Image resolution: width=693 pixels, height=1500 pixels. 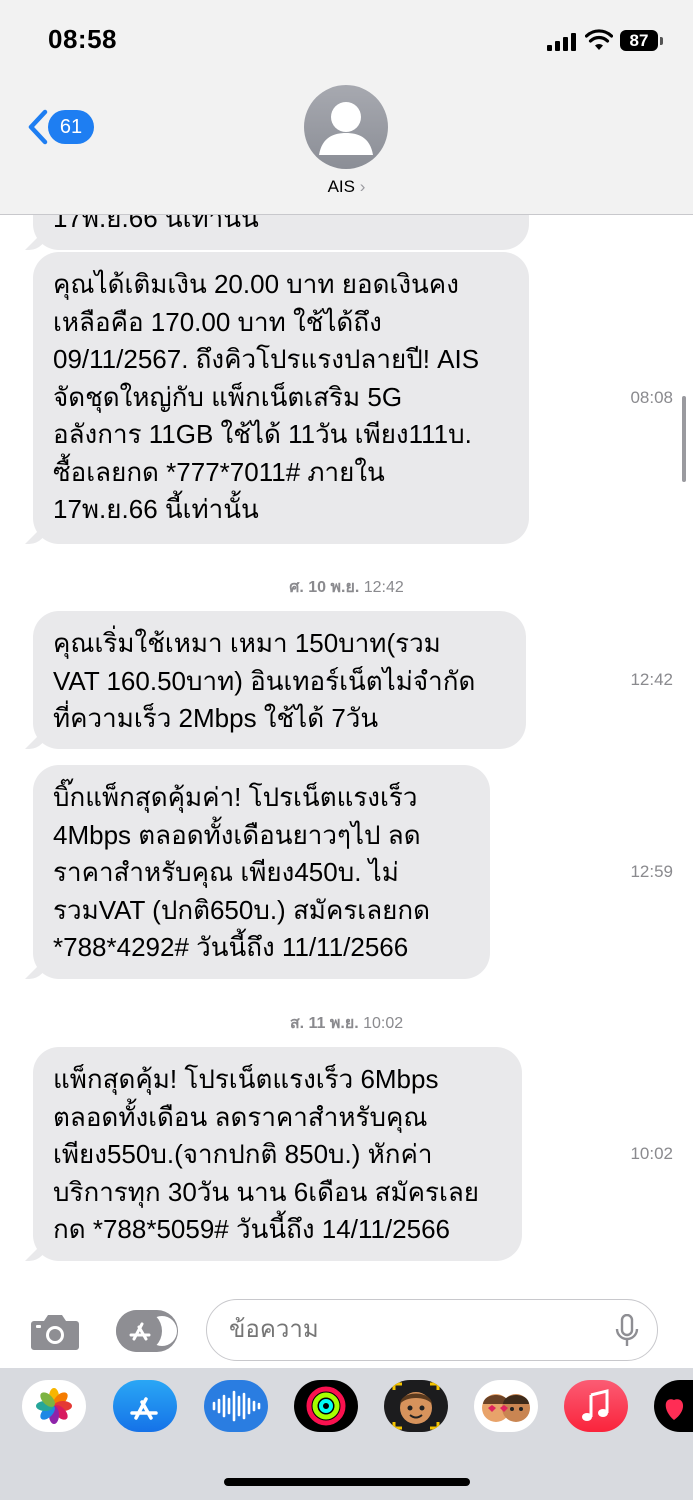 I want to click on battery-cap-icon, so click(x=661, y=41).